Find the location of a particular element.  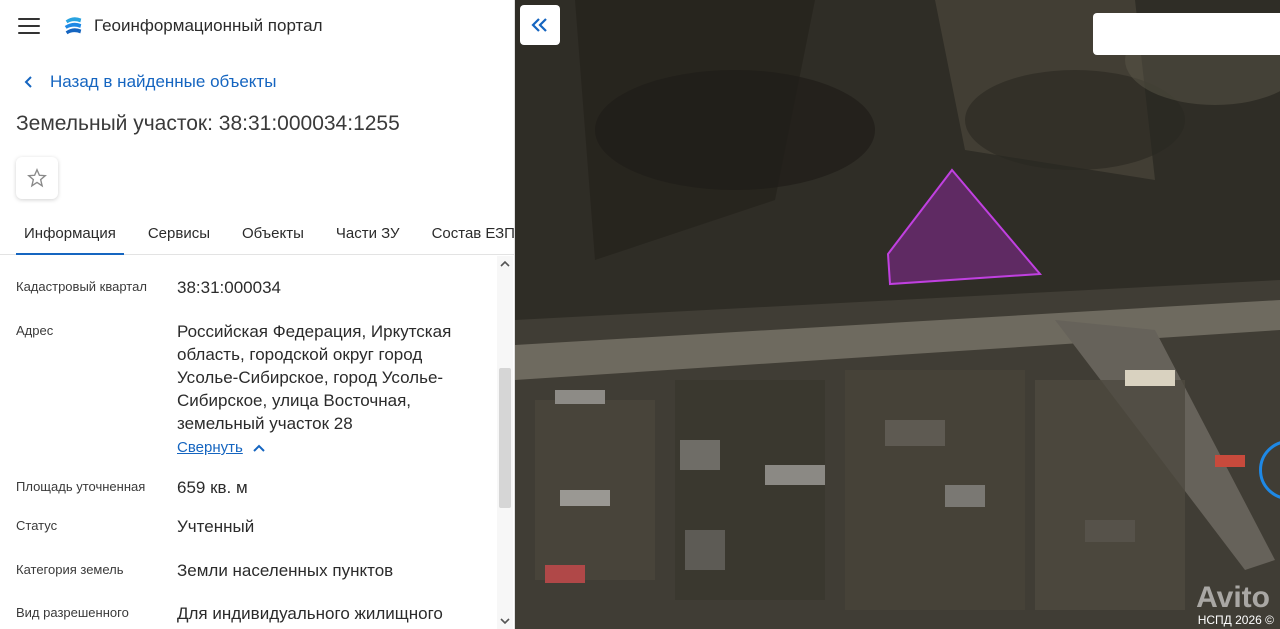

back-link-label: Назад в найденные объекты is located at coordinates (163, 81).